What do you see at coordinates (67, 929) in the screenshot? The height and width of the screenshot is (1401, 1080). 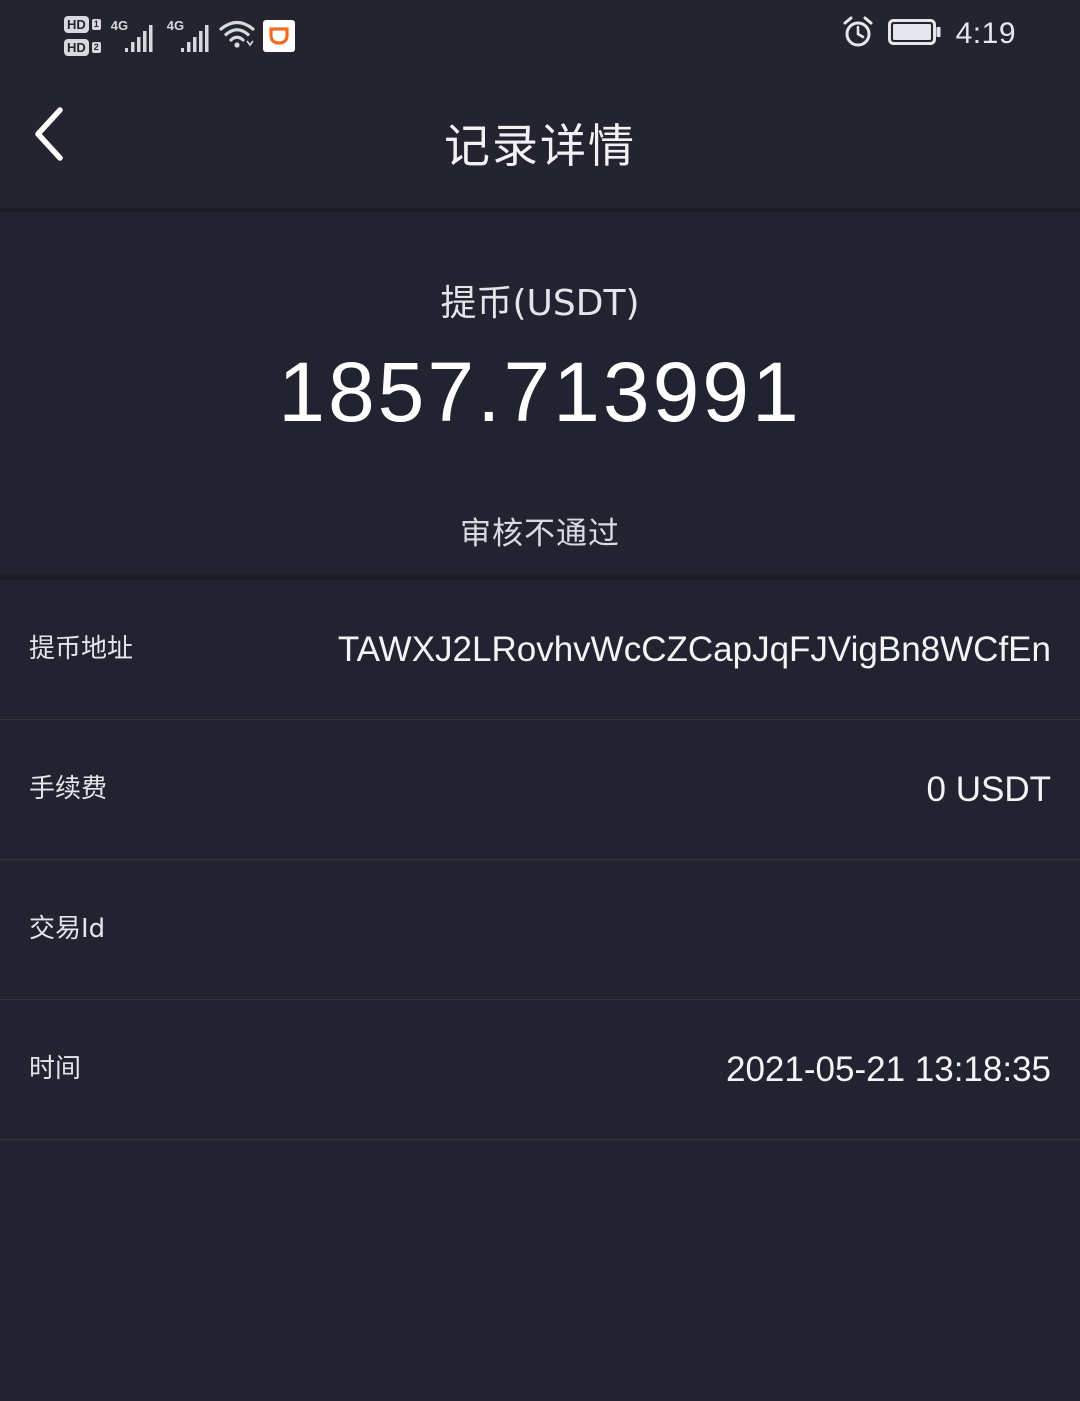 I see `detail-label: 交易Id` at bounding box center [67, 929].